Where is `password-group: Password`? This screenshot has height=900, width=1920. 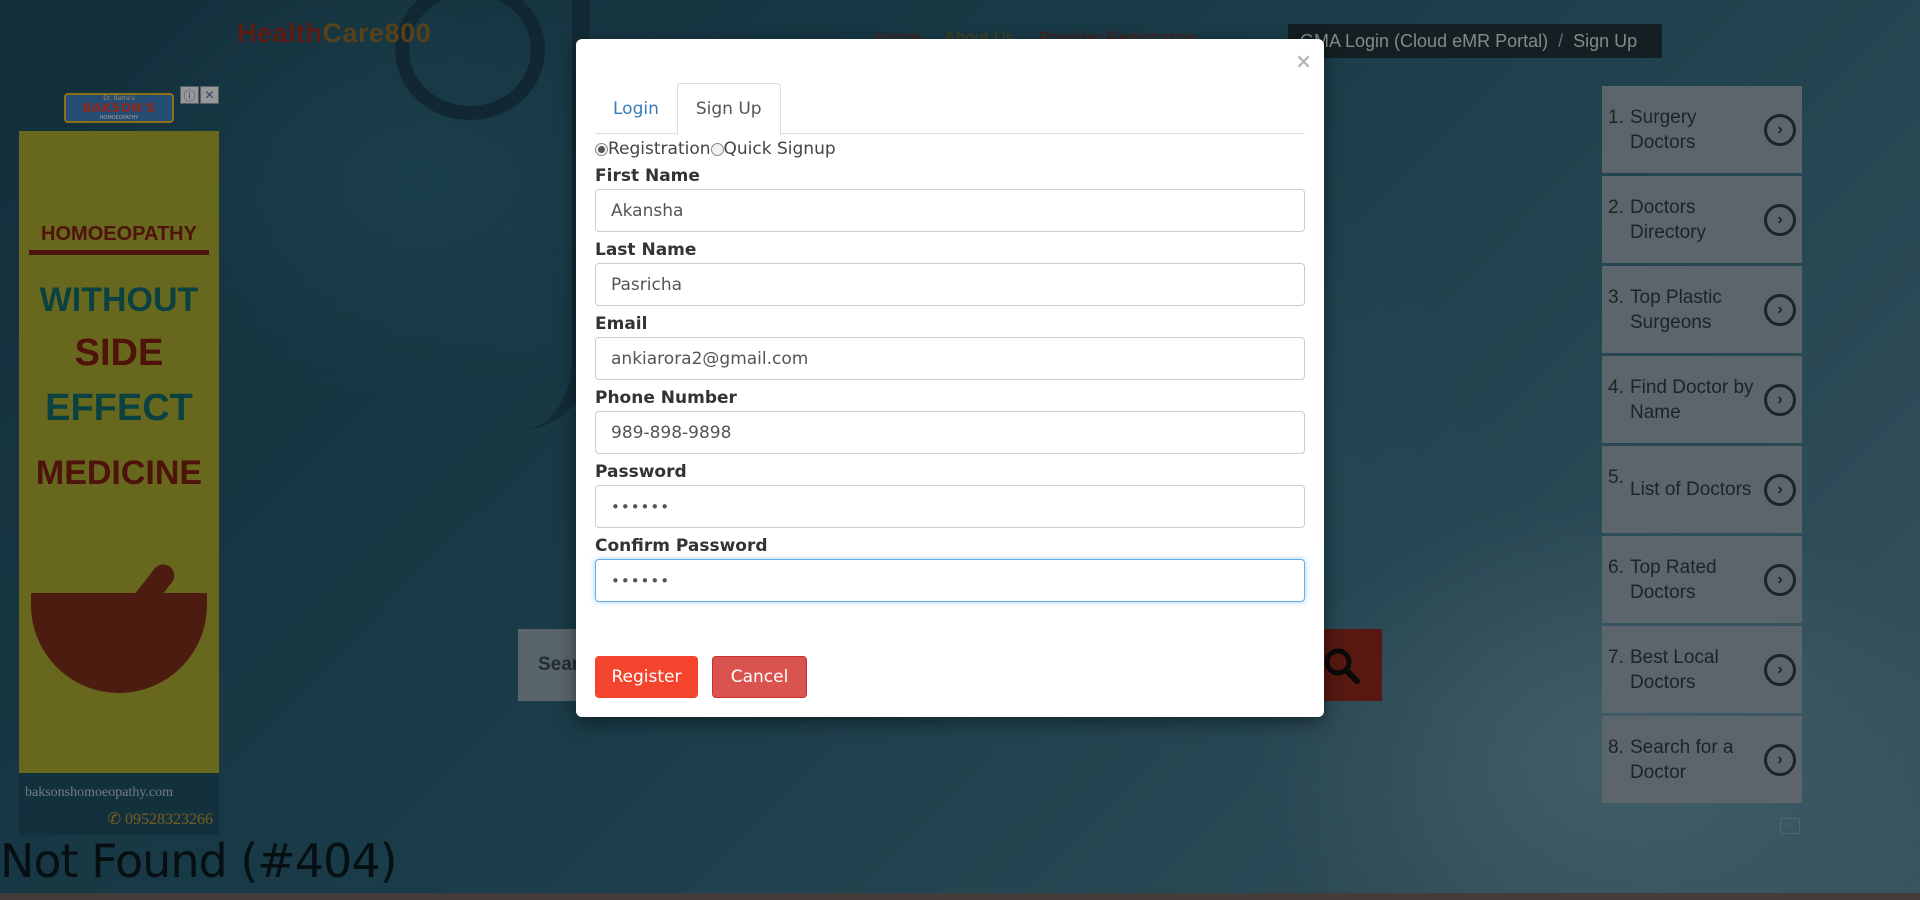 password-group: Password is located at coordinates (950, 496).